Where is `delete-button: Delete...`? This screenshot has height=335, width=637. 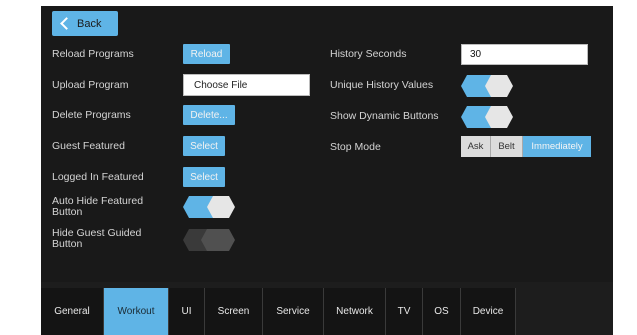 delete-button: Delete... is located at coordinates (209, 115).